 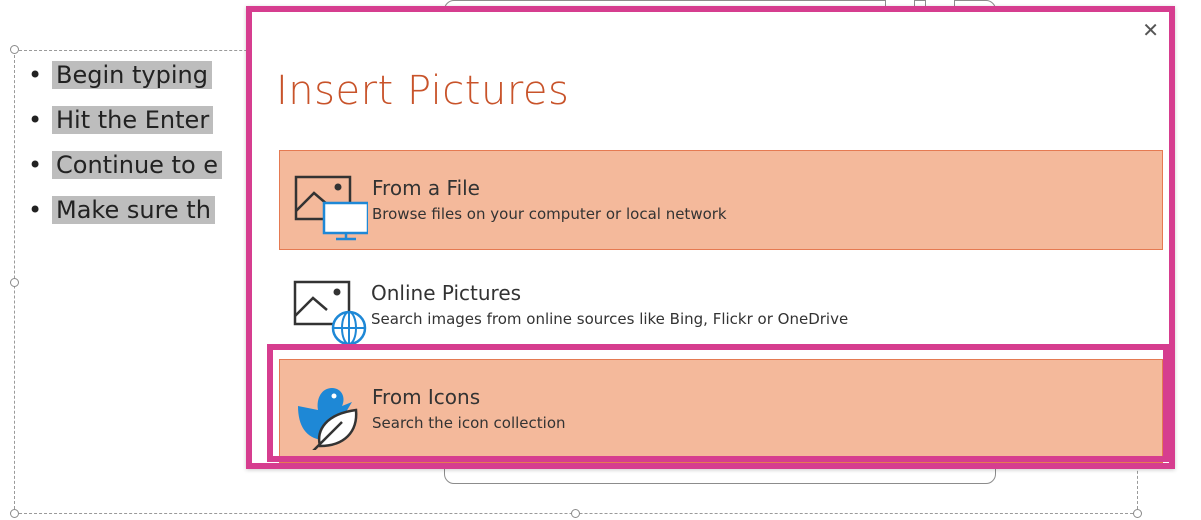 What do you see at coordinates (426, 188) in the screenshot?
I see `option-title: From a File` at bounding box center [426, 188].